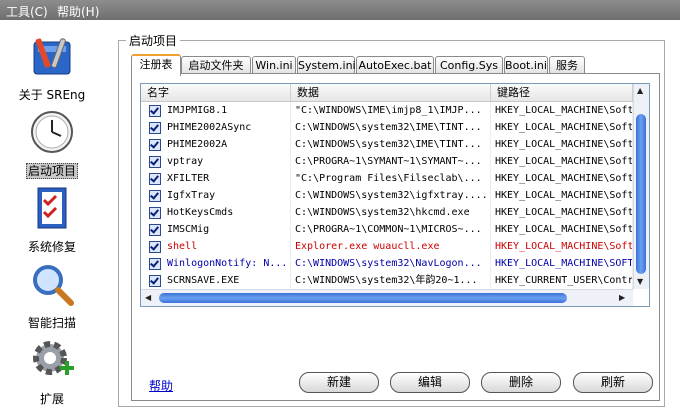  Describe the element at coordinates (227, 246) in the screenshot. I see `row-name: shell` at that location.